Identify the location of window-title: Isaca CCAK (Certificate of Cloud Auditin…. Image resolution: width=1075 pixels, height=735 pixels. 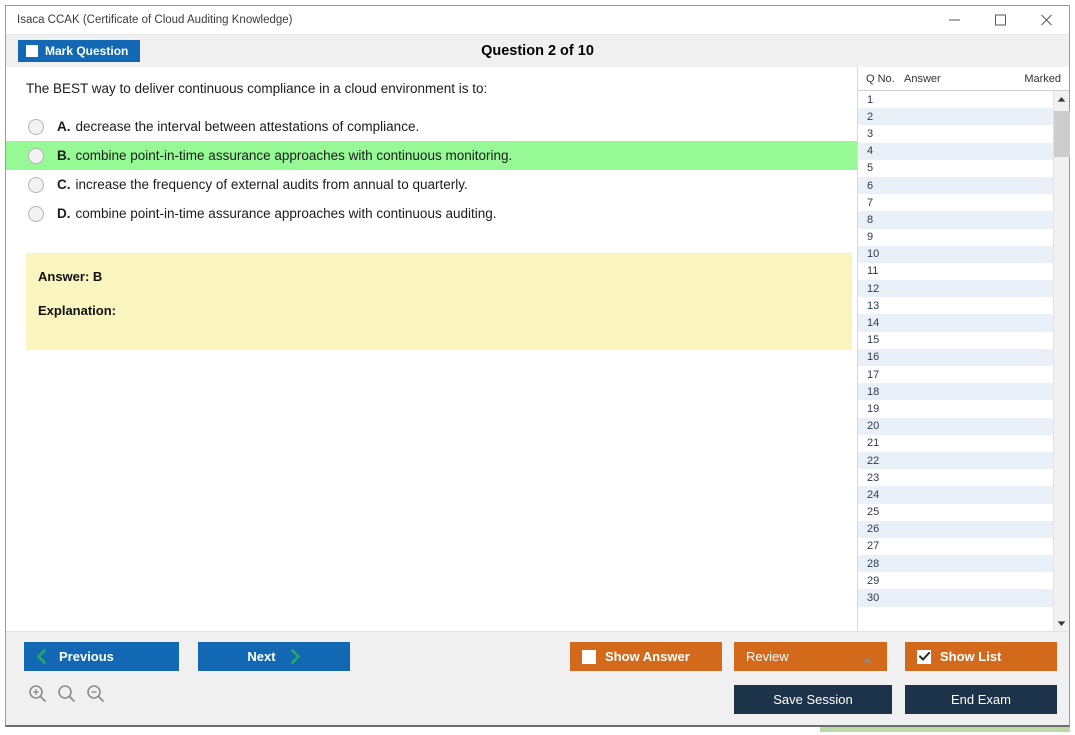
(155, 20).